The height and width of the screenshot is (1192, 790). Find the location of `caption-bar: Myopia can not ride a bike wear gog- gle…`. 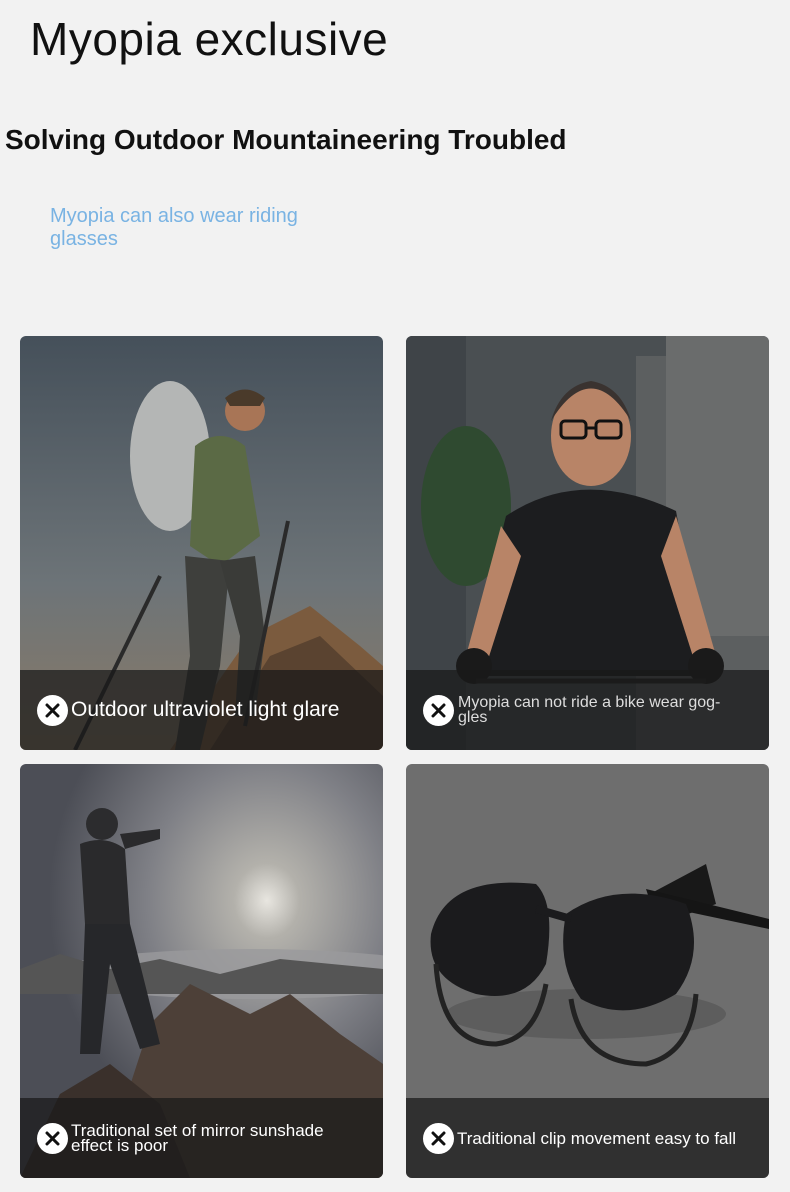

caption-bar: Myopia can not ride a bike wear gog- gle… is located at coordinates (587, 710).